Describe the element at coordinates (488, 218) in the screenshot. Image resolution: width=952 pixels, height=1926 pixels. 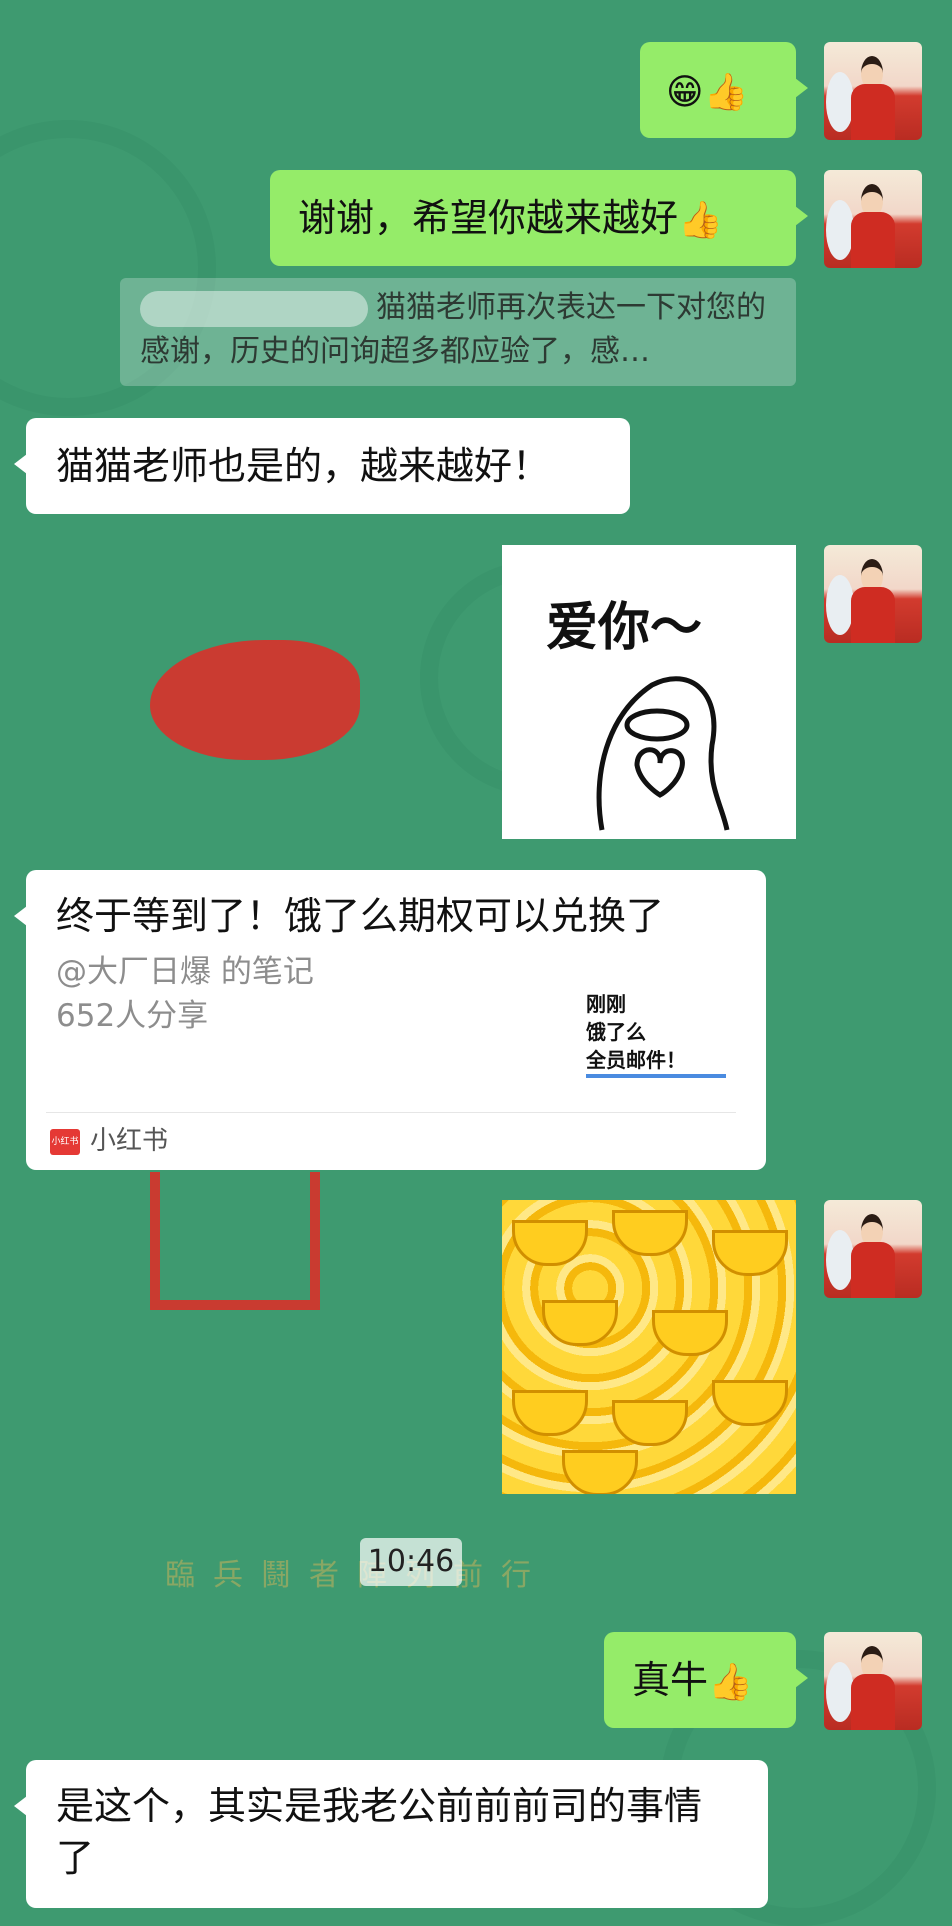
I see `message-text: 谢谢，希望你越来越好` at that location.